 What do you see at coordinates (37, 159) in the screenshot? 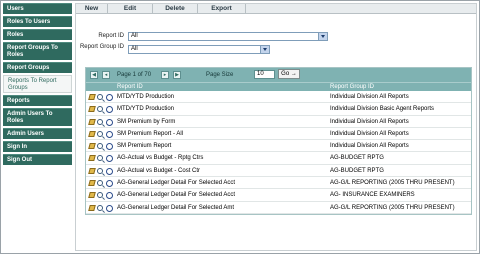
I see `sidebar-item-sign-out: Sign Out` at bounding box center [37, 159].